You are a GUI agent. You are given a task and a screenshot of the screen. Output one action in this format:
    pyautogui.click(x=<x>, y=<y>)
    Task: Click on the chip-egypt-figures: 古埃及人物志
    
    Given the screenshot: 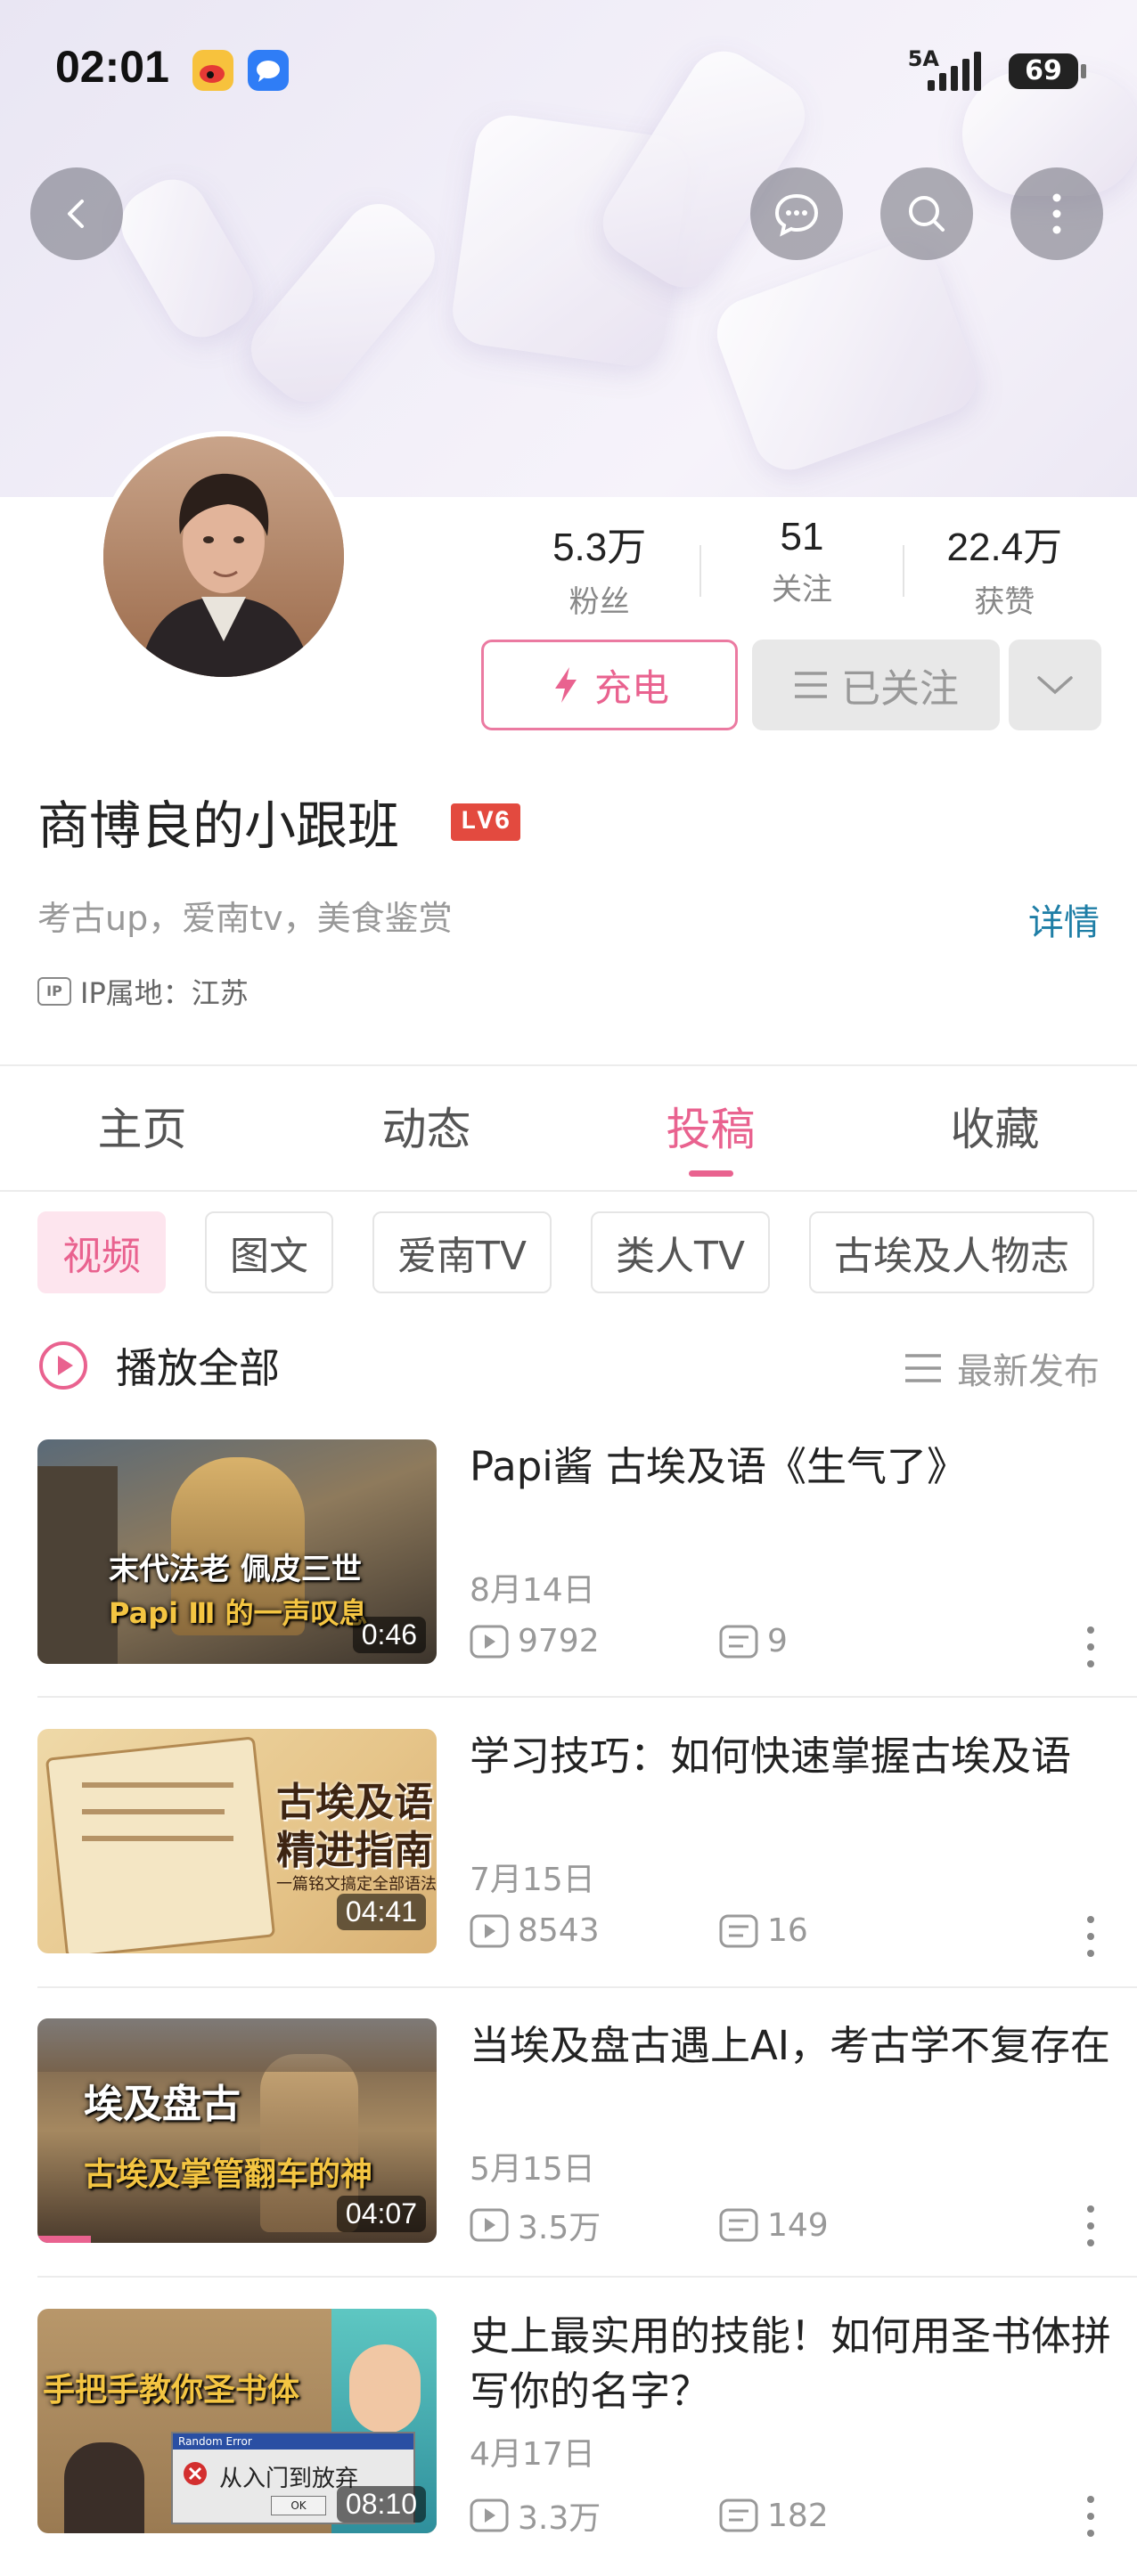 What is the action you would take?
    pyautogui.click(x=951, y=1252)
    